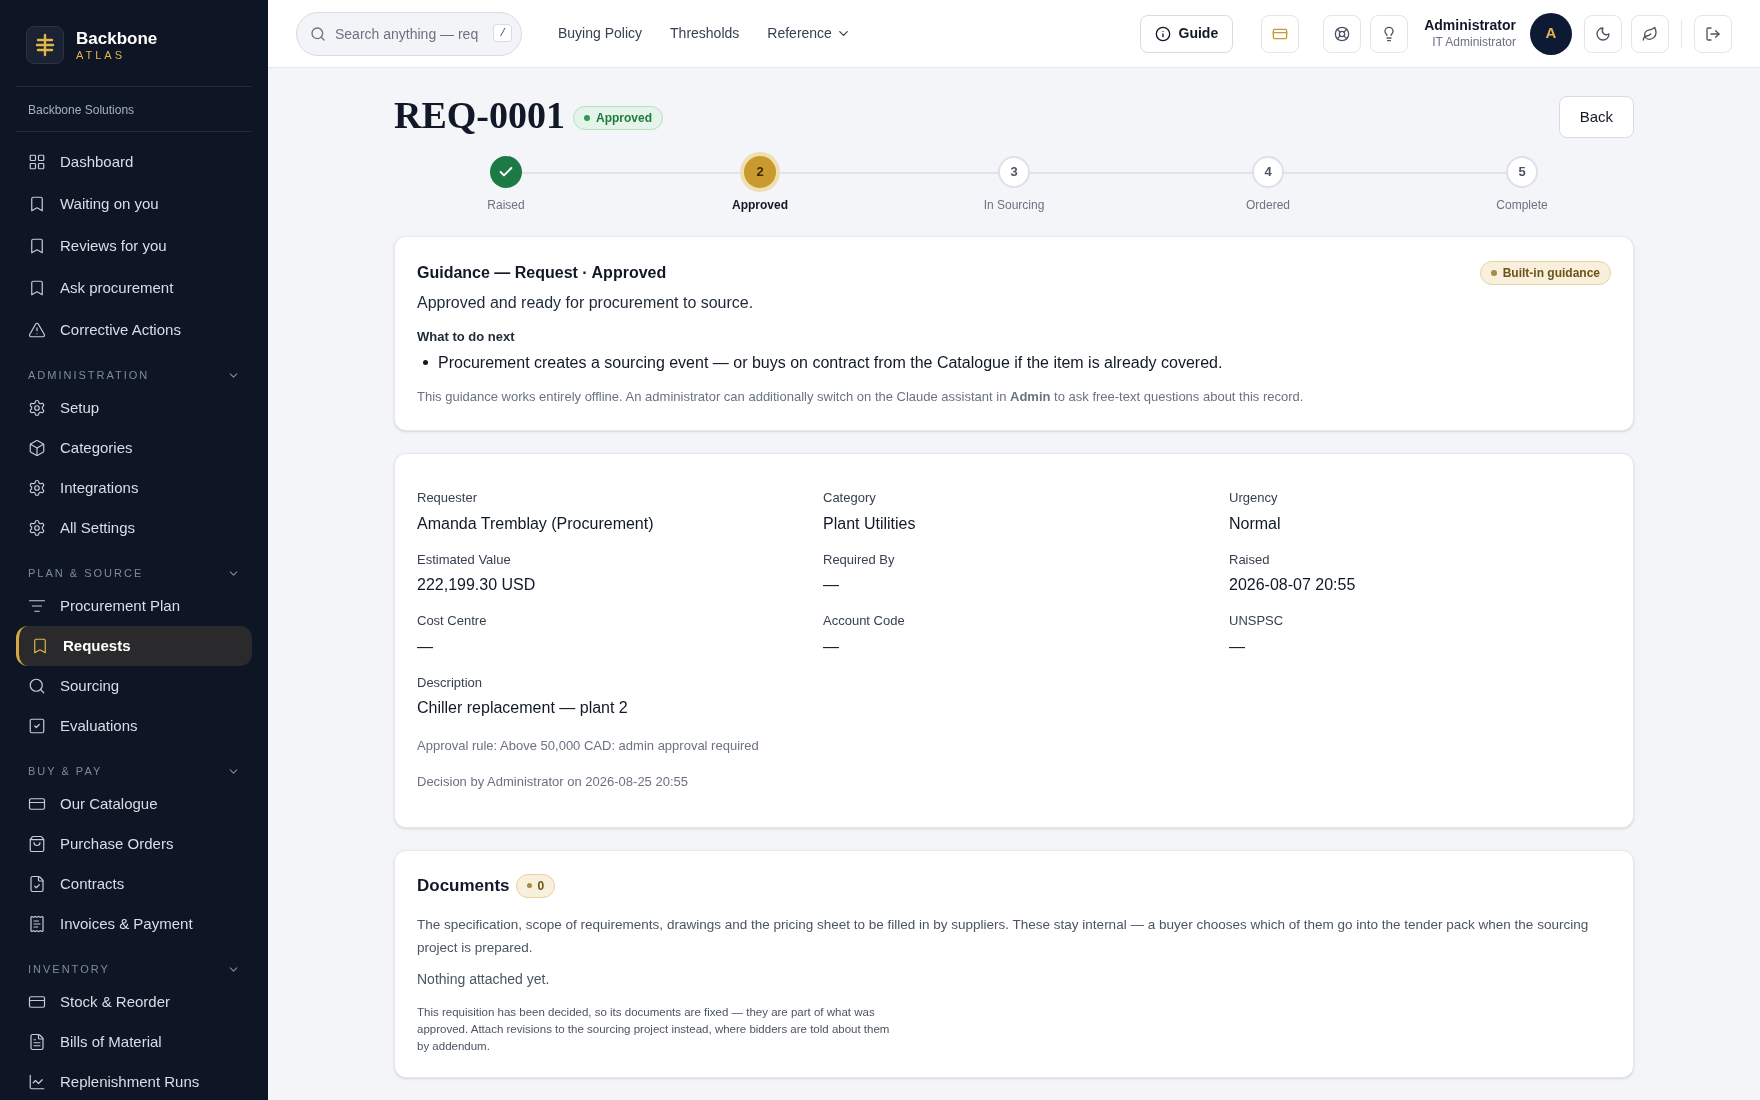  I want to click on checkbox-icon, so click(37, 726).